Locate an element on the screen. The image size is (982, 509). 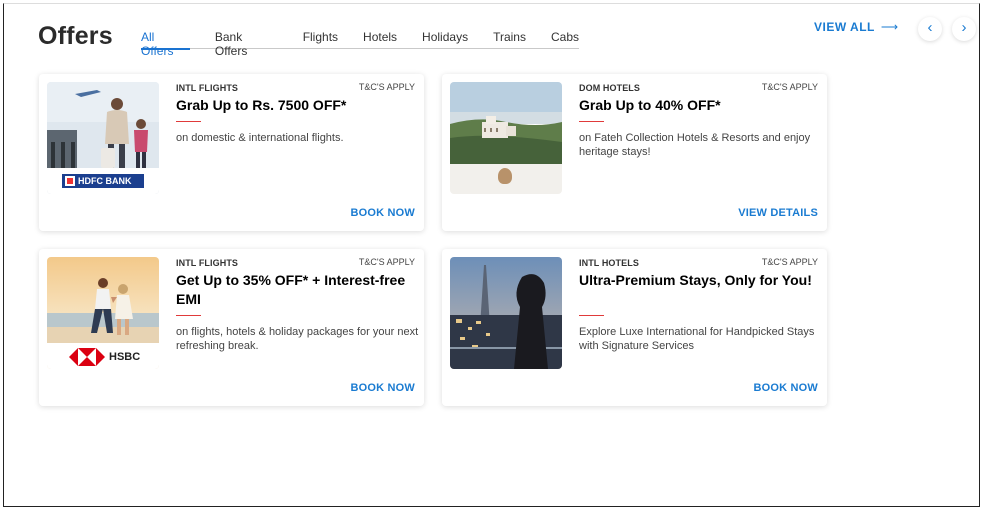
tab-hotels: Hotels is located at coordinates (380, 39).